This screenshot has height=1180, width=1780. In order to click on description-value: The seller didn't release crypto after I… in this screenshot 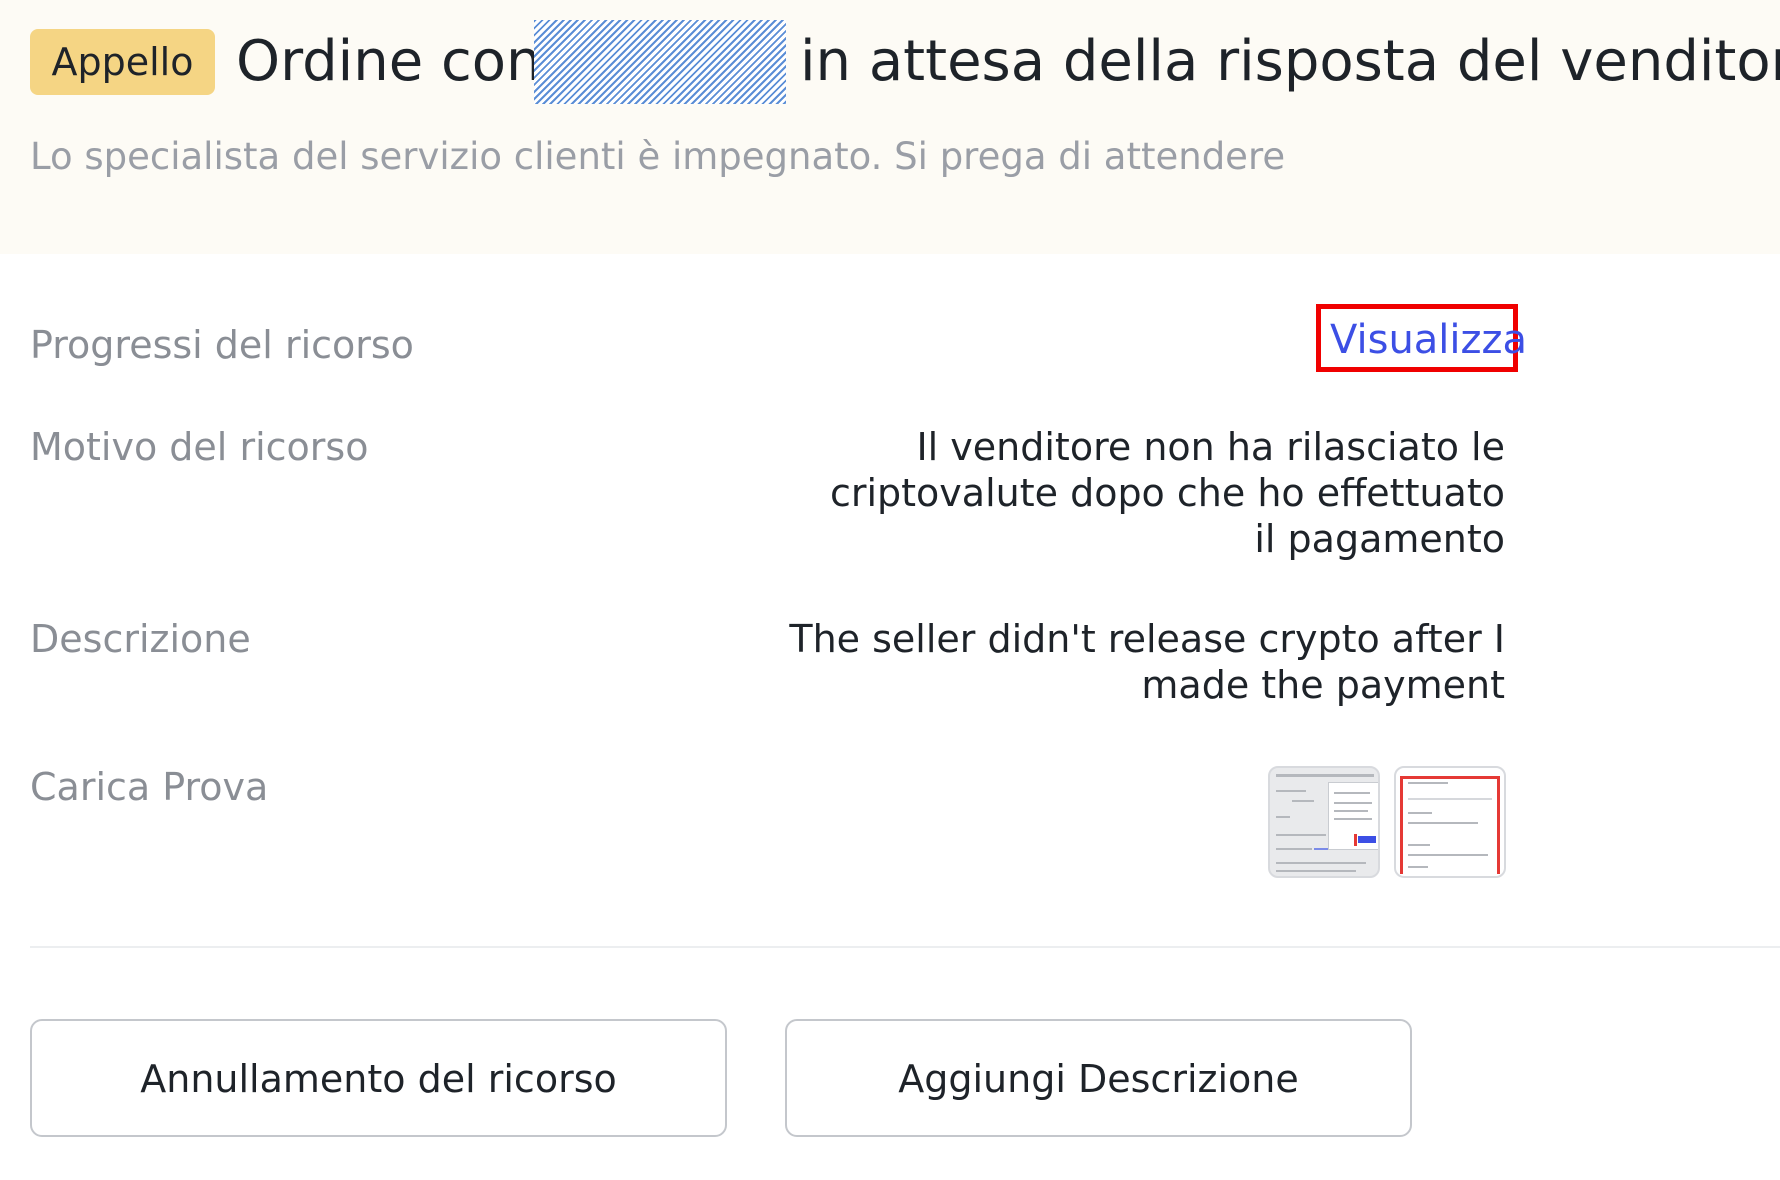, I will do `click(1147, 662)`.